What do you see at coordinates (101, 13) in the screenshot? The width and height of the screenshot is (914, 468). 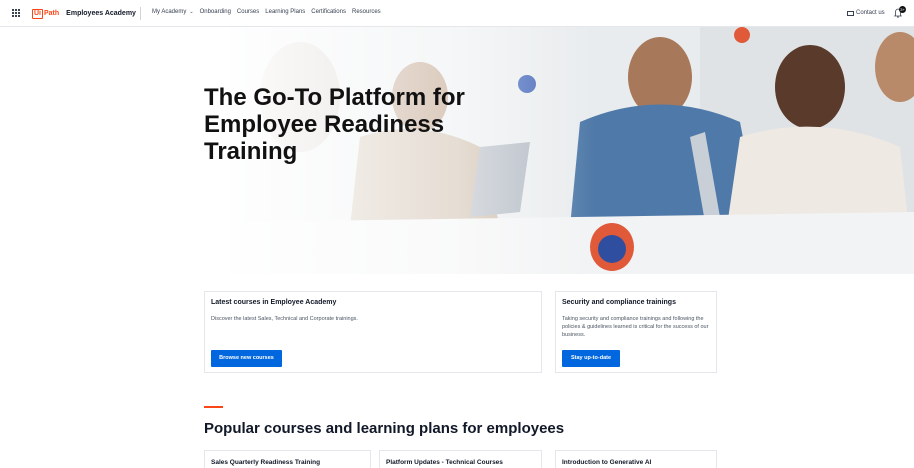 I see `brand-name: Employees Academy` at bounding box center [101, 13].